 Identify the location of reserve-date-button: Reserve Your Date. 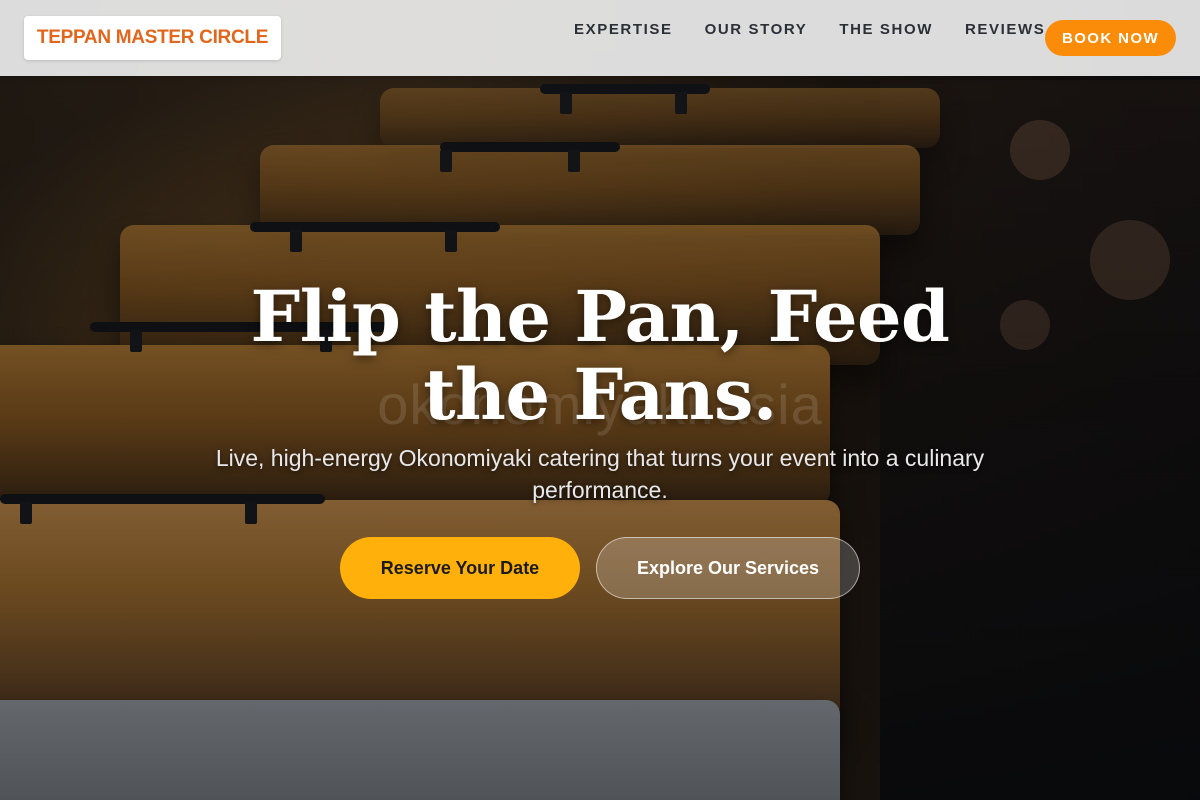
(460, 568).